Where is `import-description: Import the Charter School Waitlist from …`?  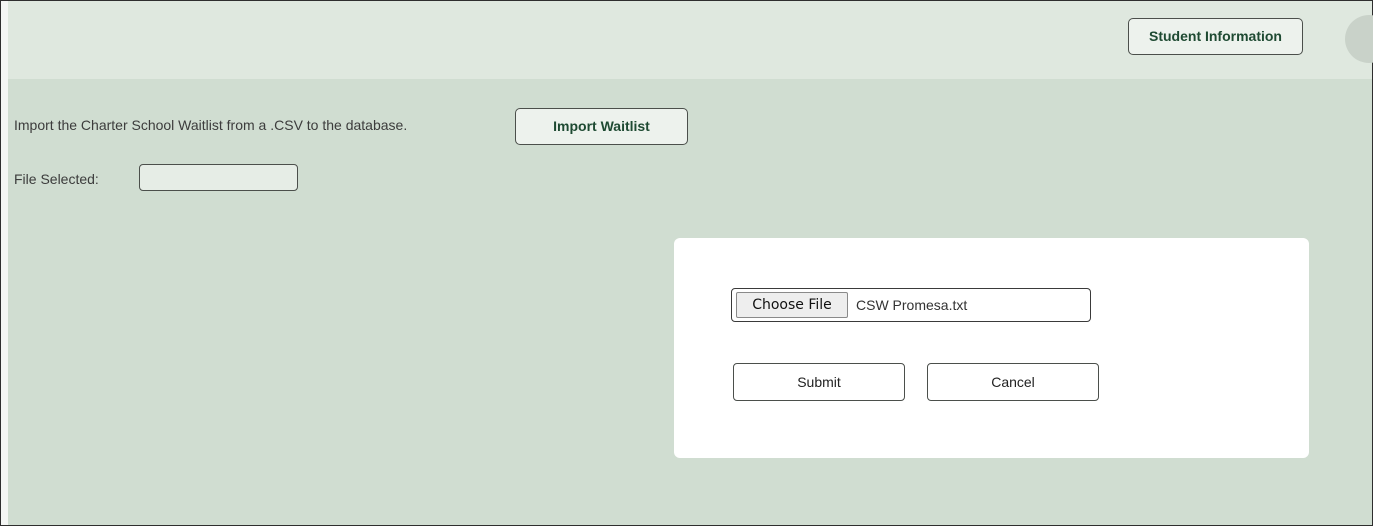 import-description: Import the Charter School Waitlist from … is located at coordinates (211, 125).